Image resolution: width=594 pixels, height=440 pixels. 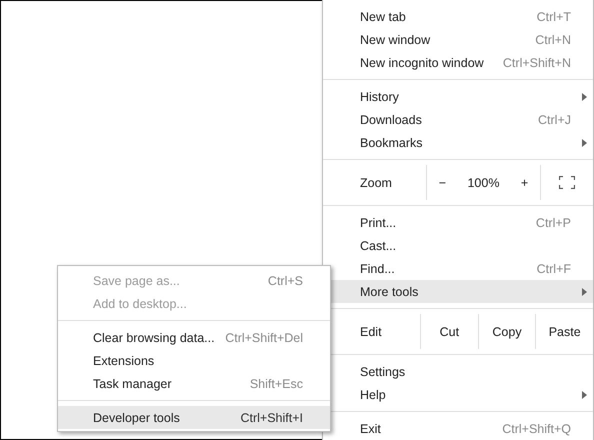 I want to click on keyboard-shortcut: Ctrl+N, so click(x=553, y=39).